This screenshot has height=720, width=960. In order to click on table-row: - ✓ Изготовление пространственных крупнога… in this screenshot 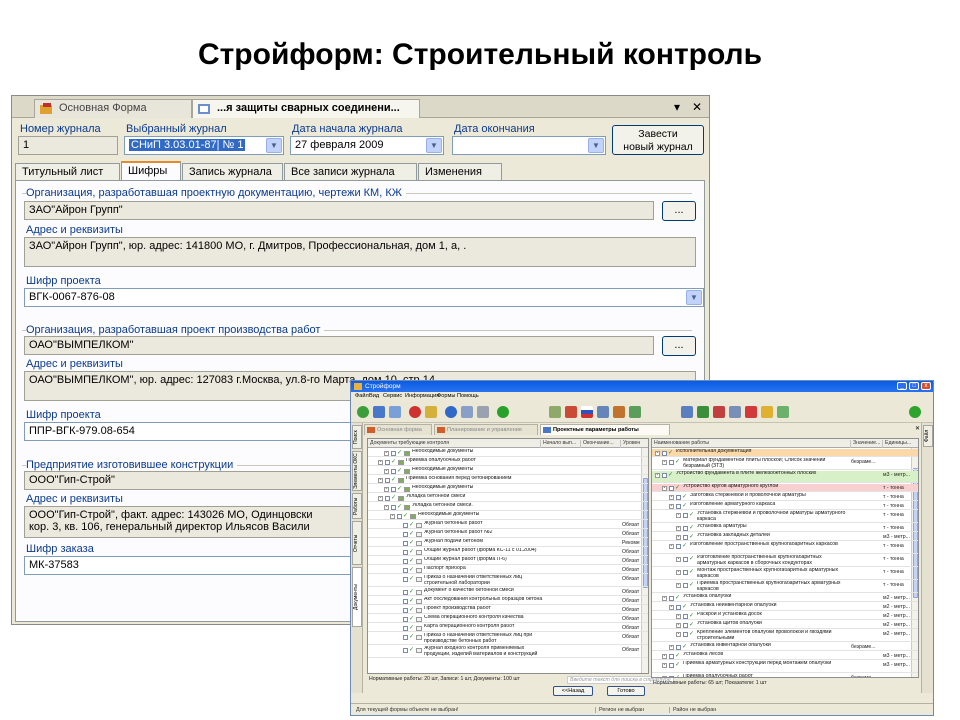, I will do `click(785, 561)`.